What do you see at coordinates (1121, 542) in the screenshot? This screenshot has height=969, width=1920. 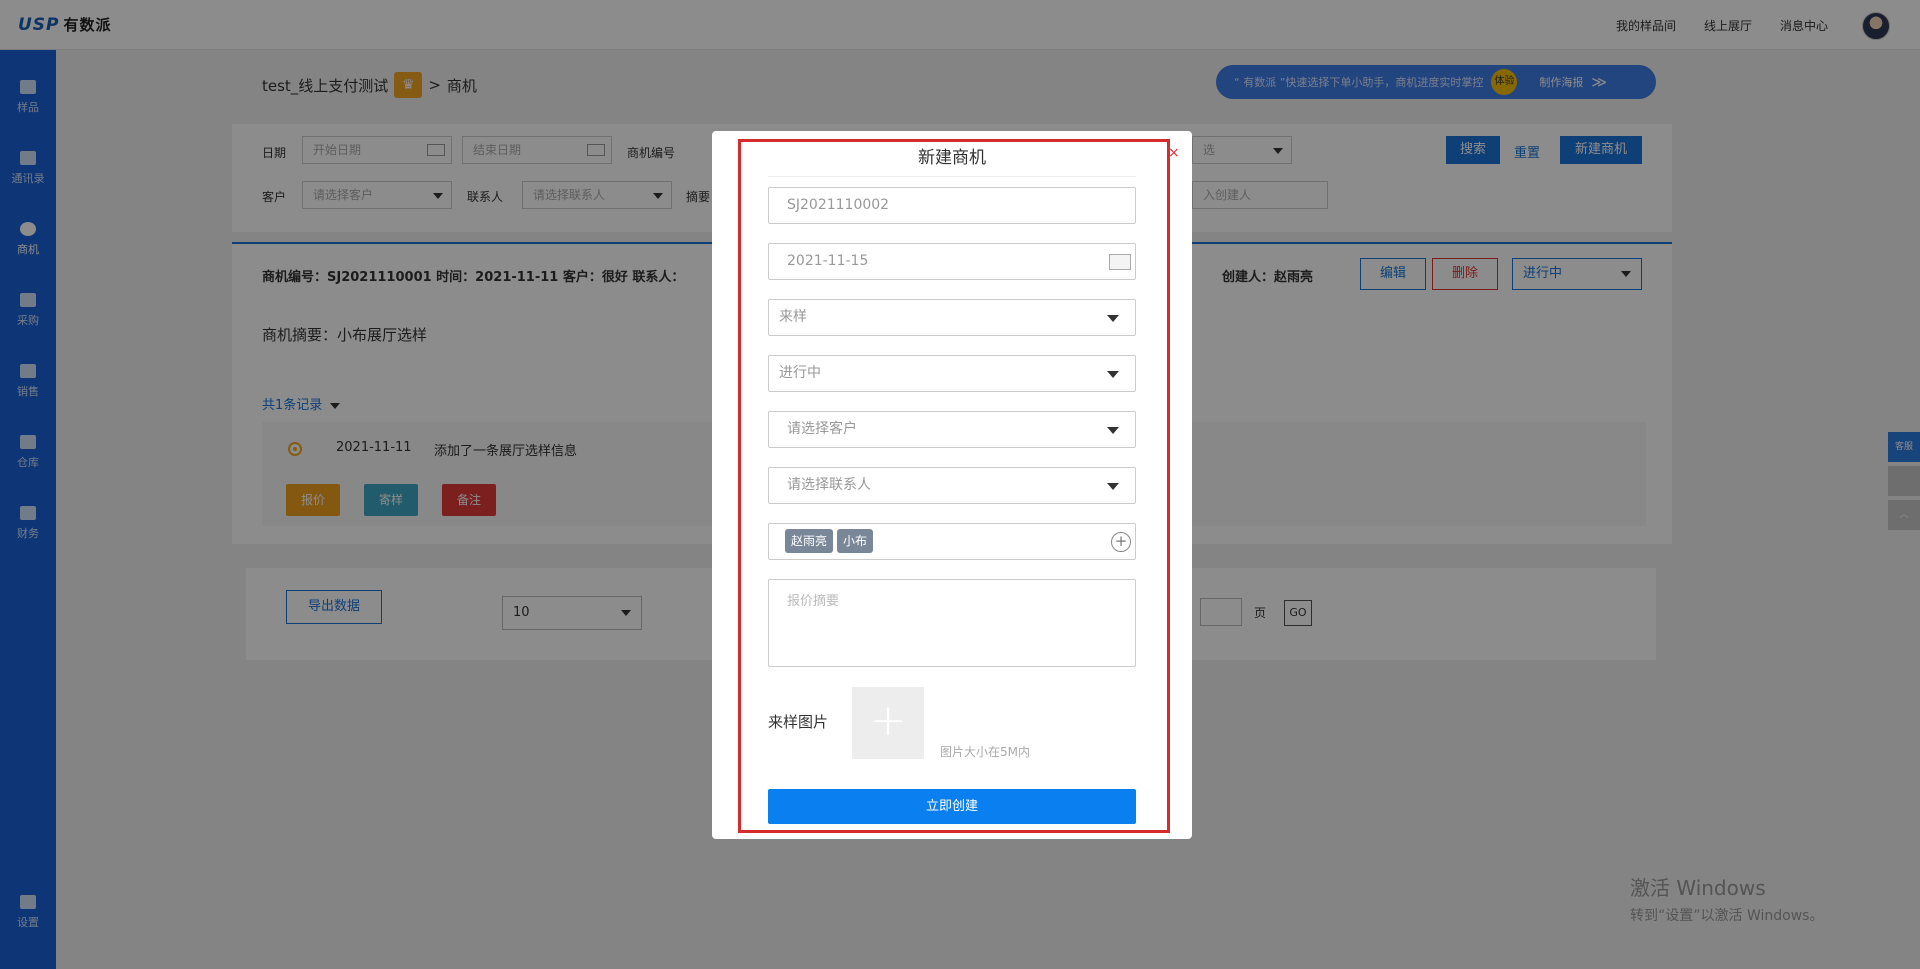 I see `add-circle-icon: +` at bounding box center [1121, 542].